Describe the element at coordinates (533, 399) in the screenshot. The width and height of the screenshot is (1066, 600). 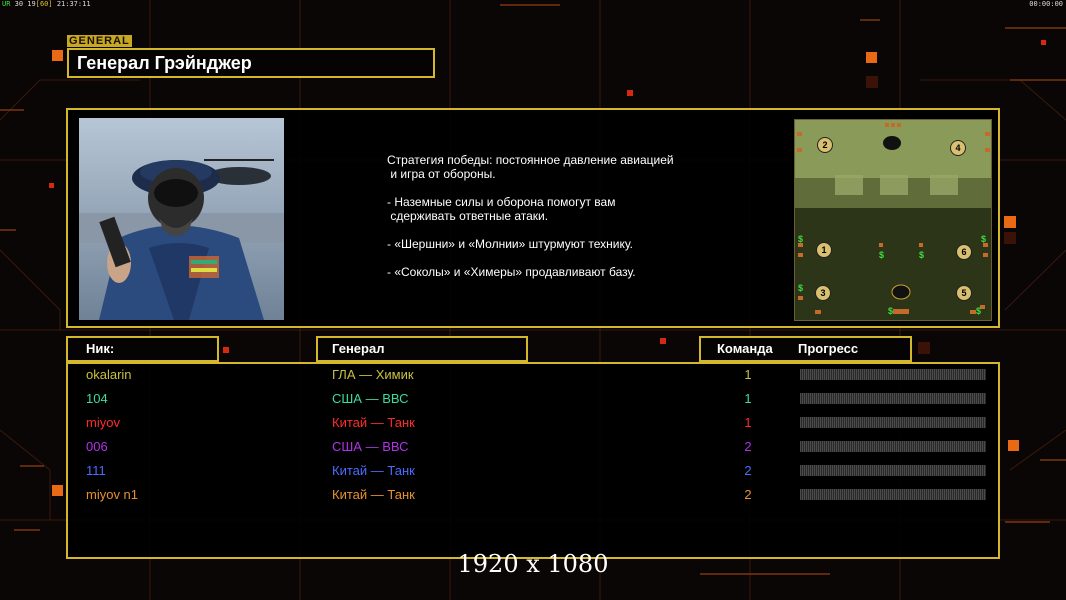
I see `player-row: 104 США — ВВС 1` at that location.